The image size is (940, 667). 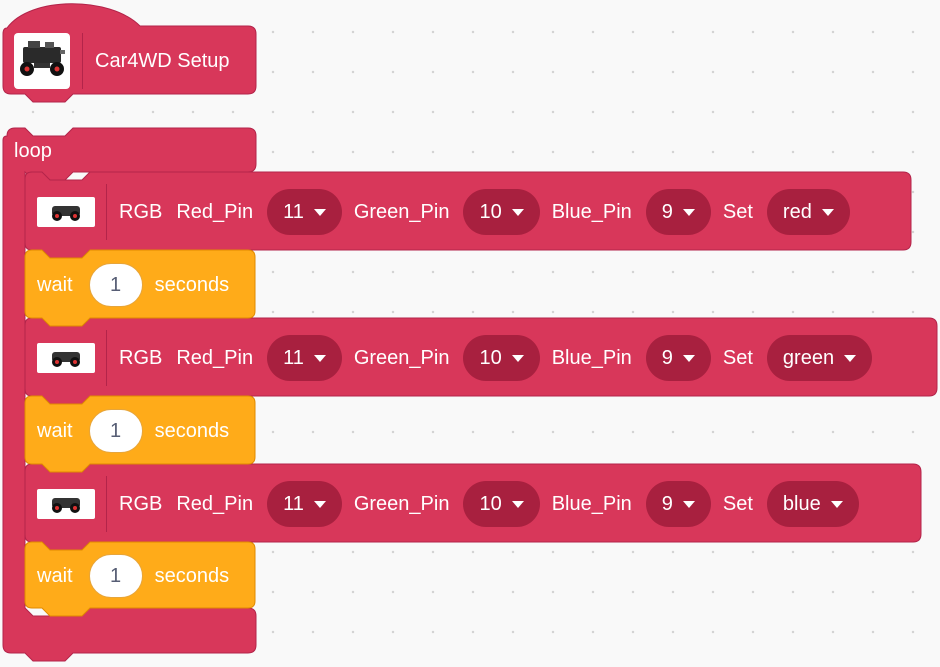 I want to click on setup-block: Car4WD Setup, so click(x=122, y=61).